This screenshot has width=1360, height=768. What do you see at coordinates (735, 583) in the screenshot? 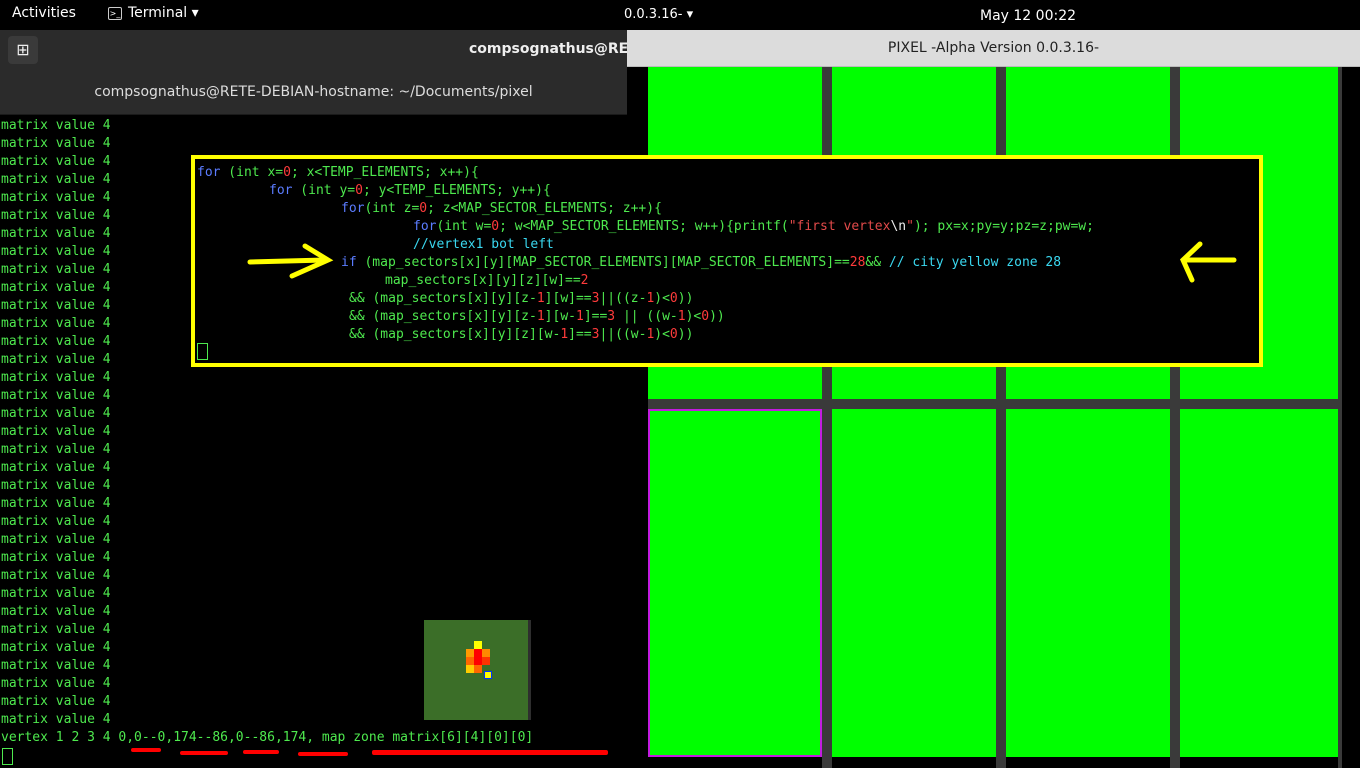
I see `map-cell-selected` at bounding box center [735, 583].